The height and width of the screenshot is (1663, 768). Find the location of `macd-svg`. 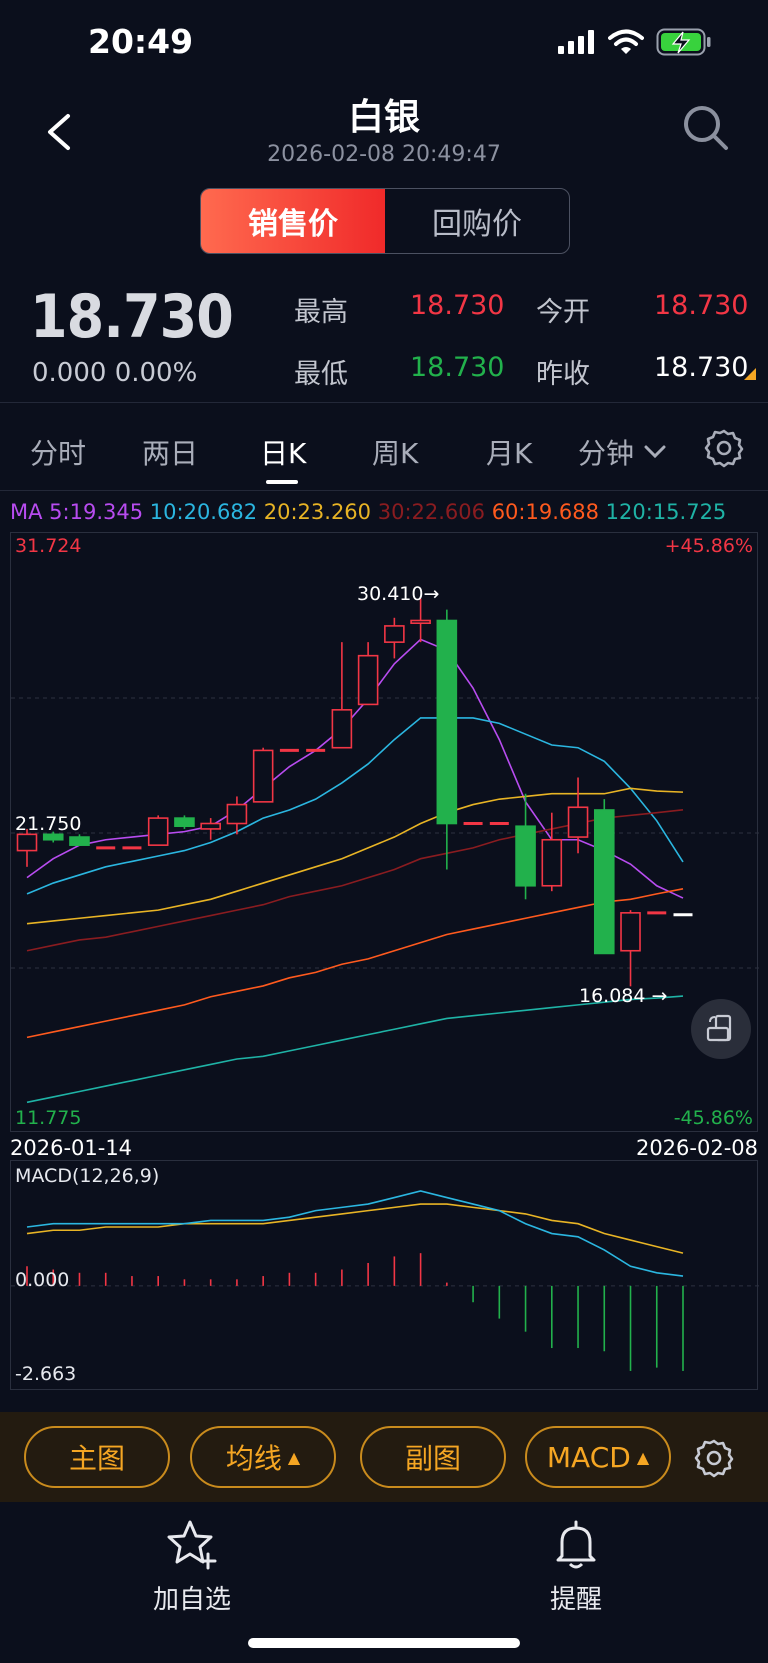

macd-svg is located at coordinates (385, 1280).